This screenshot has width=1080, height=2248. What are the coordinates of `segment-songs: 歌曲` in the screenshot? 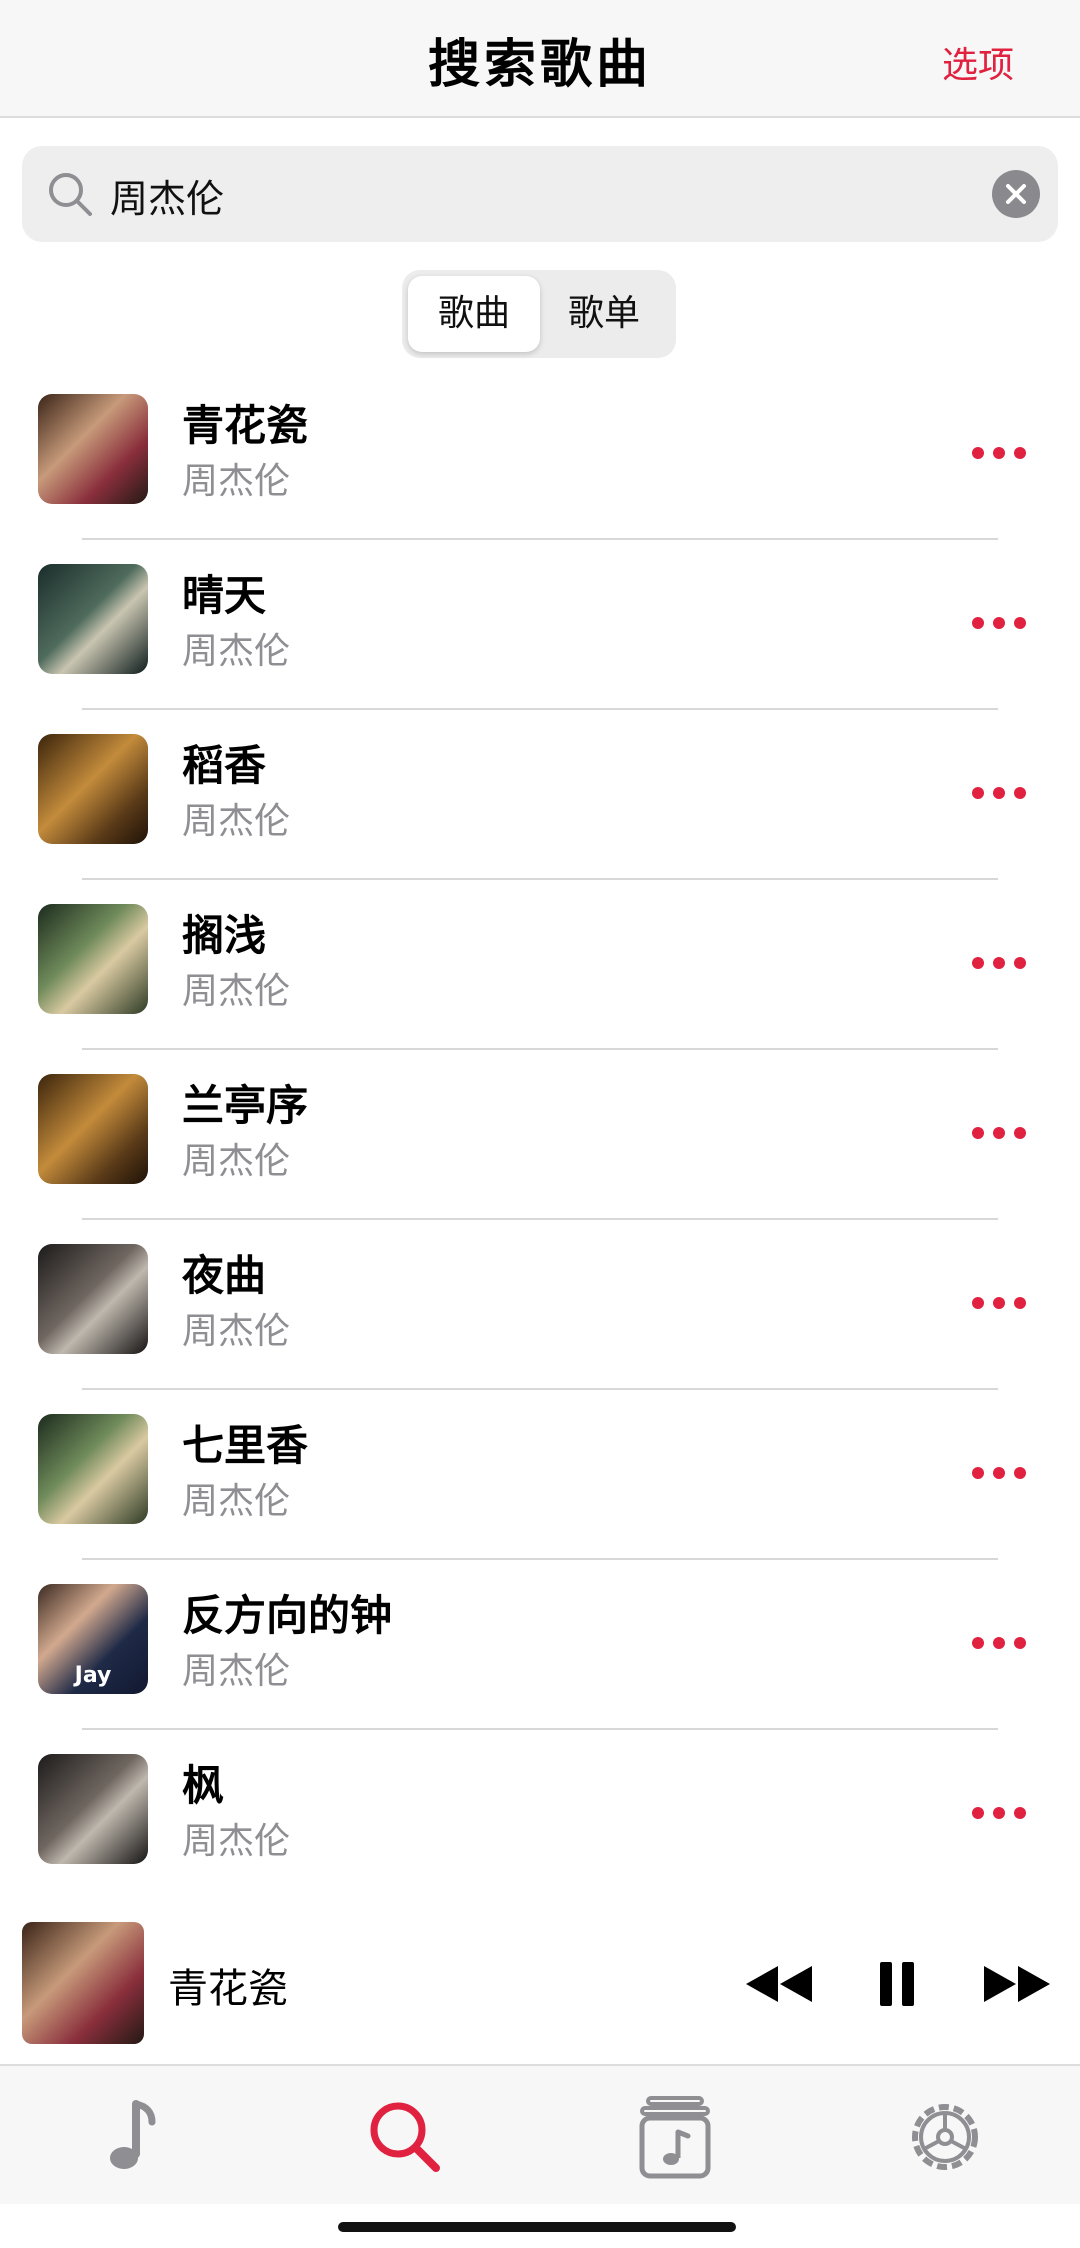 It's located at (474, 314).